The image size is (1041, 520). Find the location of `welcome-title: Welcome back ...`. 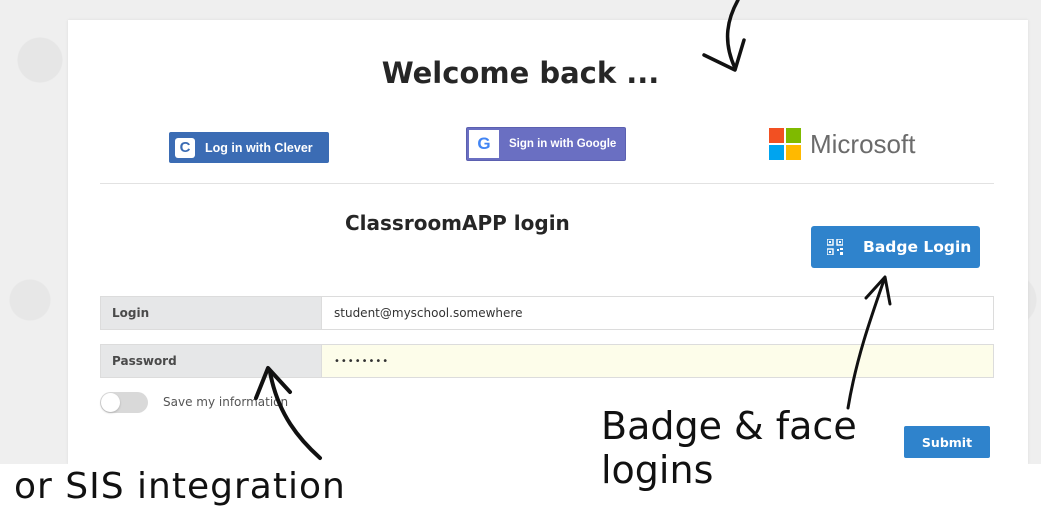

welcome-title: Welcome back ... is located at coordinates (520, 73).